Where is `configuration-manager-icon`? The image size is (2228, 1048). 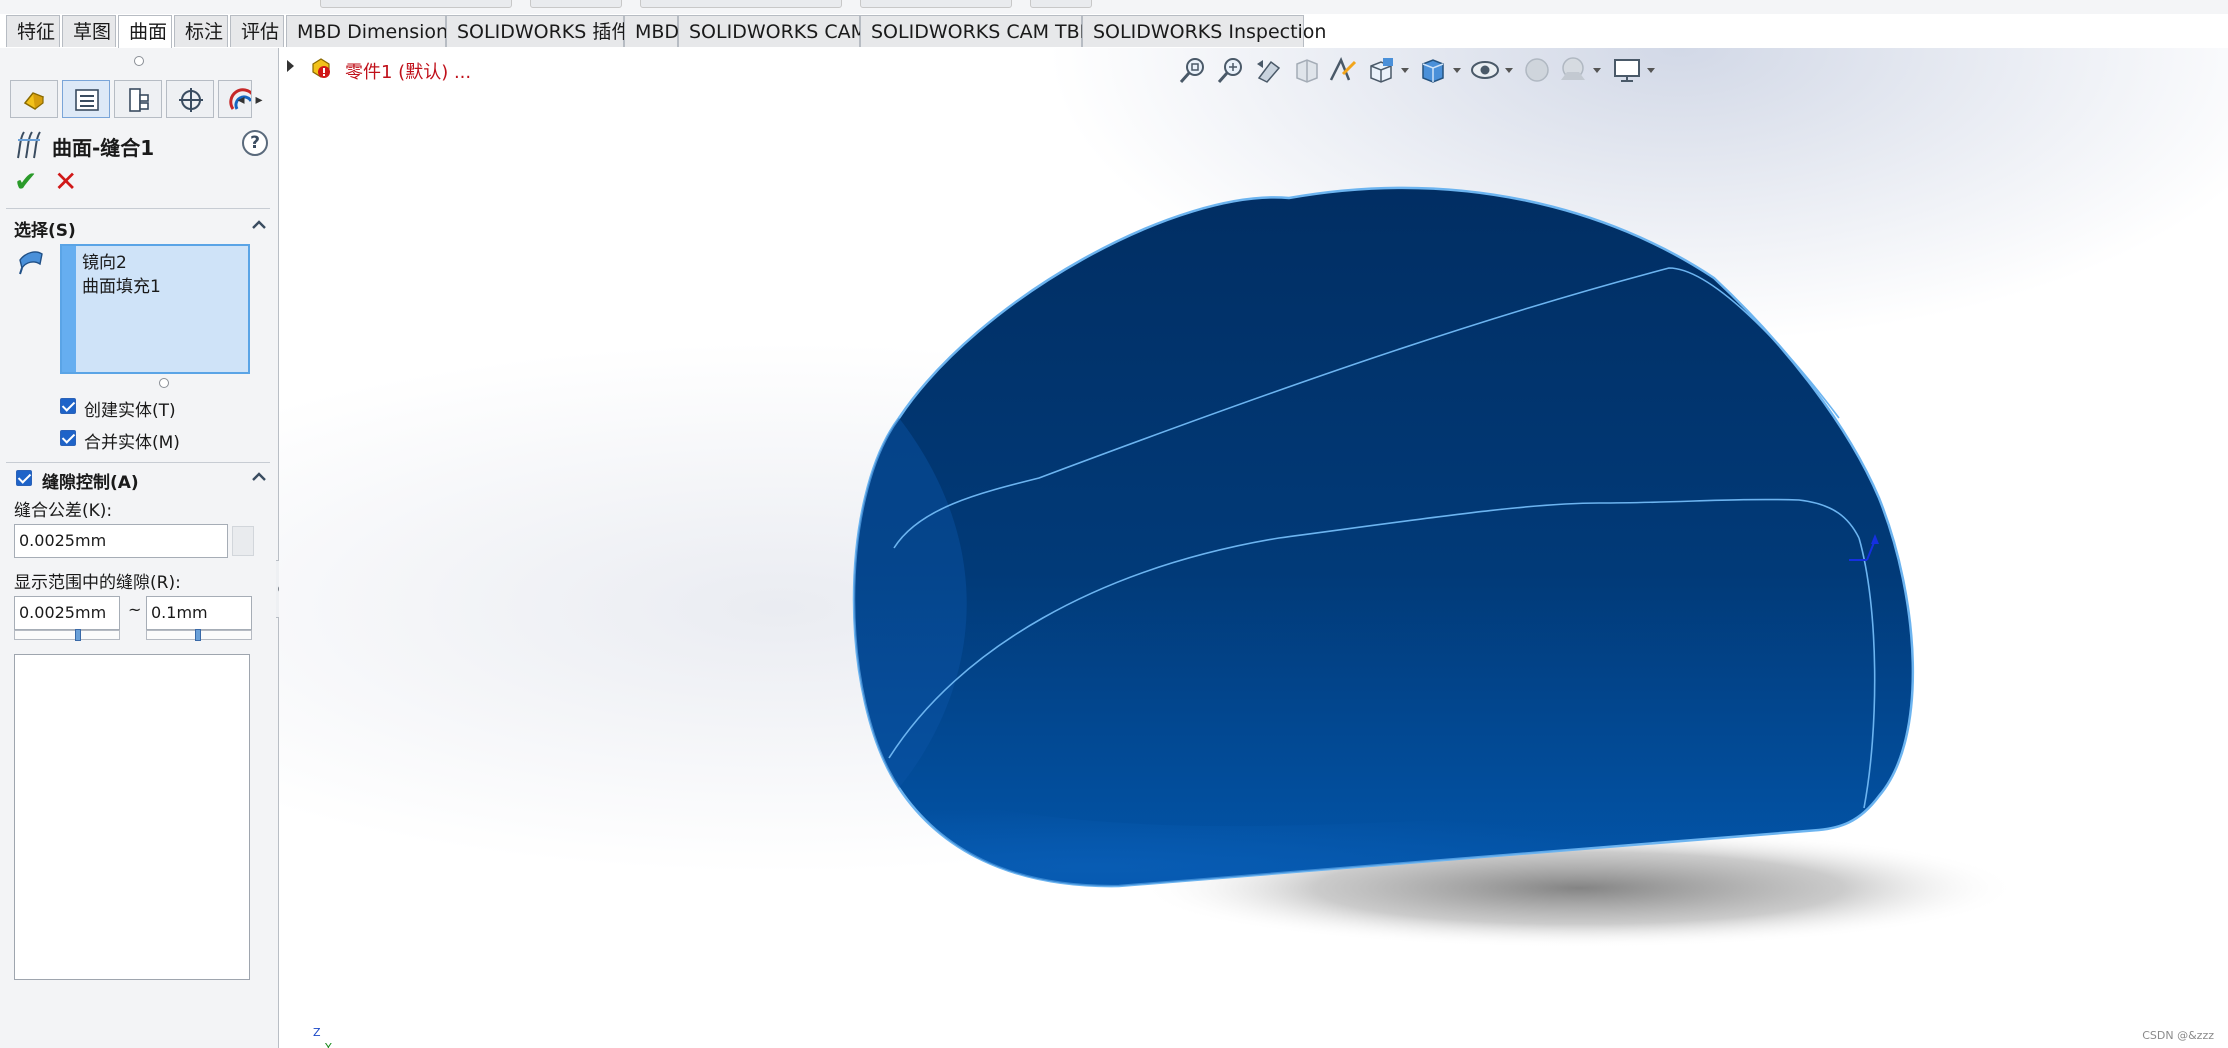 configuration-manager-icon is located at coordinates (139, 100).